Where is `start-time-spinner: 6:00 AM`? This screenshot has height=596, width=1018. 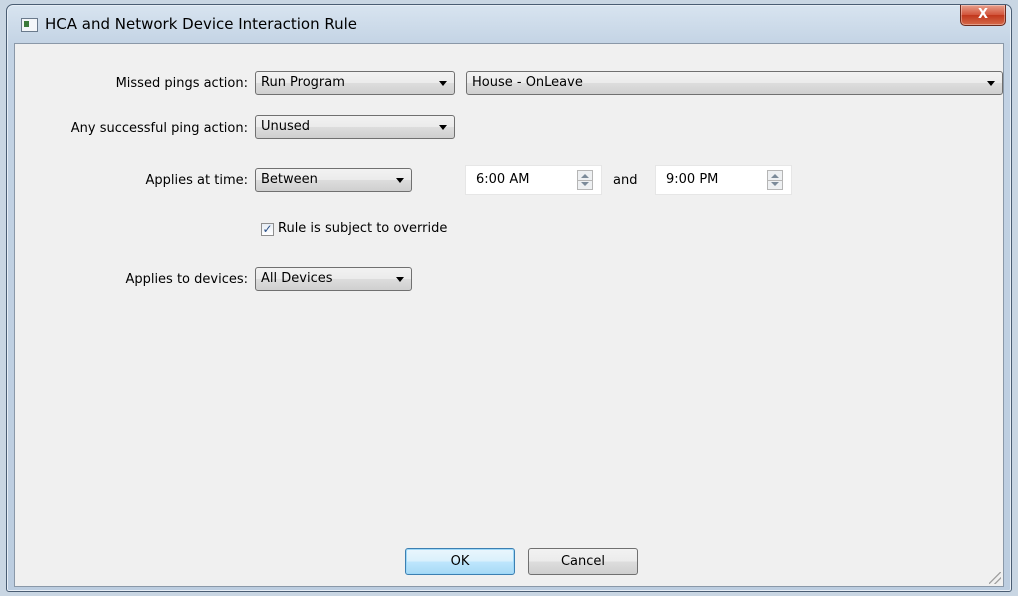 start-time-spinner: 6:00 AM is located at coordinates (533, 180).